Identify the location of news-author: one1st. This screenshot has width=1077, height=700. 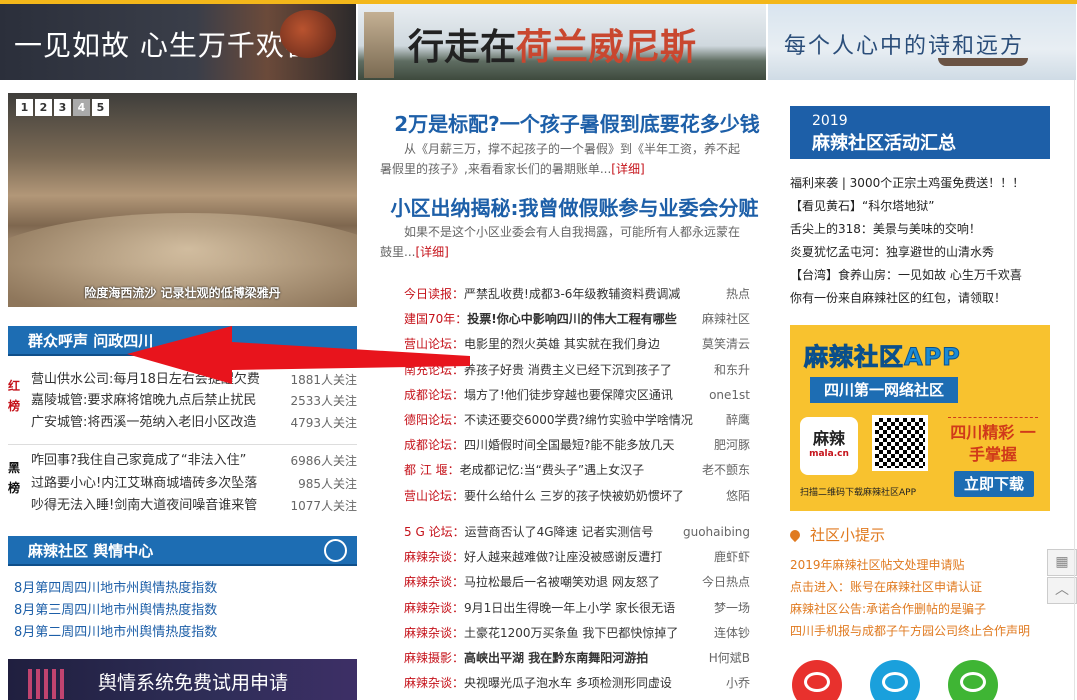
(727, 395).